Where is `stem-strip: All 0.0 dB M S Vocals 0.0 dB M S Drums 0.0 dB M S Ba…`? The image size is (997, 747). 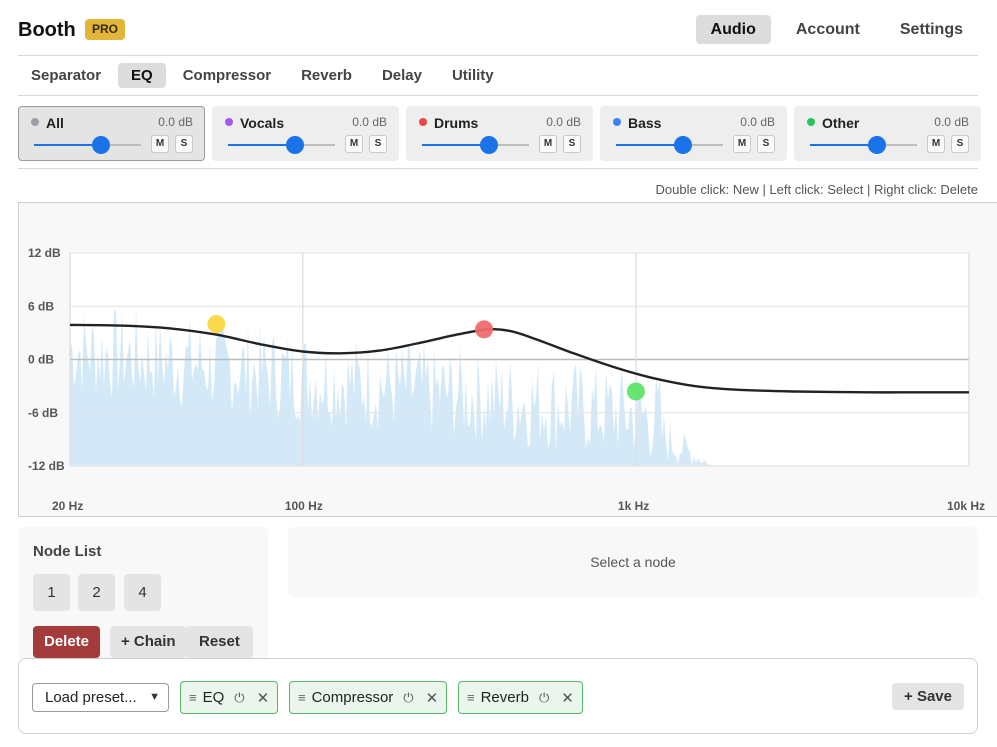
stem-strip: All 0.0 dB M S Vocals 0.0 dB M S Drums 0.0 dB M S Ba… is located at coordinates (503, 137).